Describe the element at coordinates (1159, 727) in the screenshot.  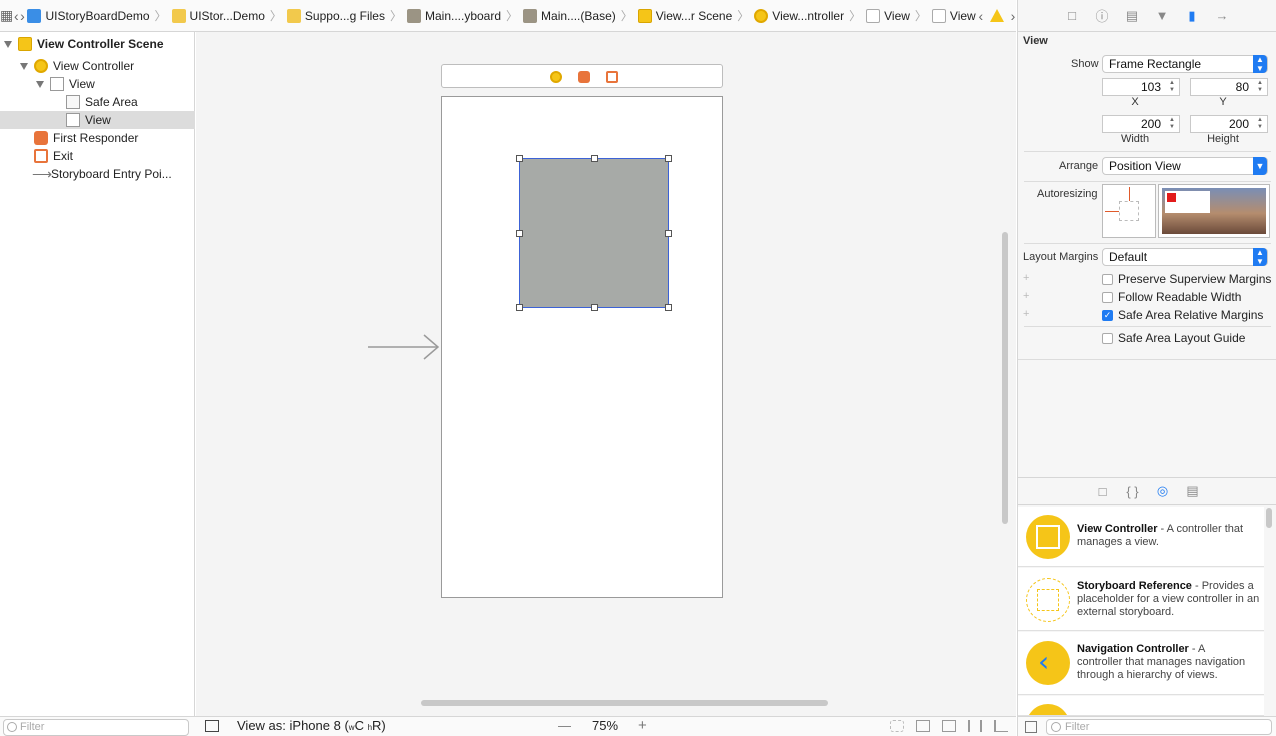
I see `library-filter-input: Filter` at that location.